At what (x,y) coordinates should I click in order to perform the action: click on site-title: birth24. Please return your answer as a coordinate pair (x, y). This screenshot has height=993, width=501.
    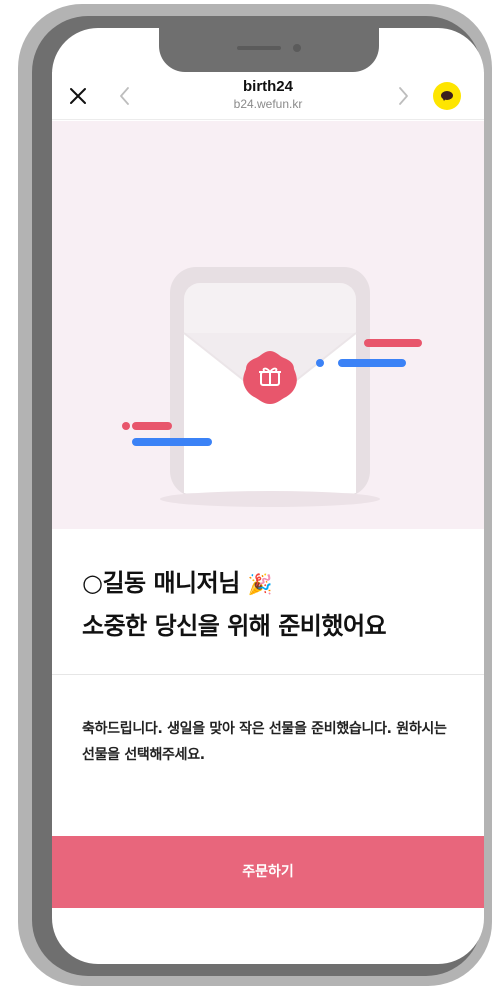
    Looking at the image, I should click on (267, 86).